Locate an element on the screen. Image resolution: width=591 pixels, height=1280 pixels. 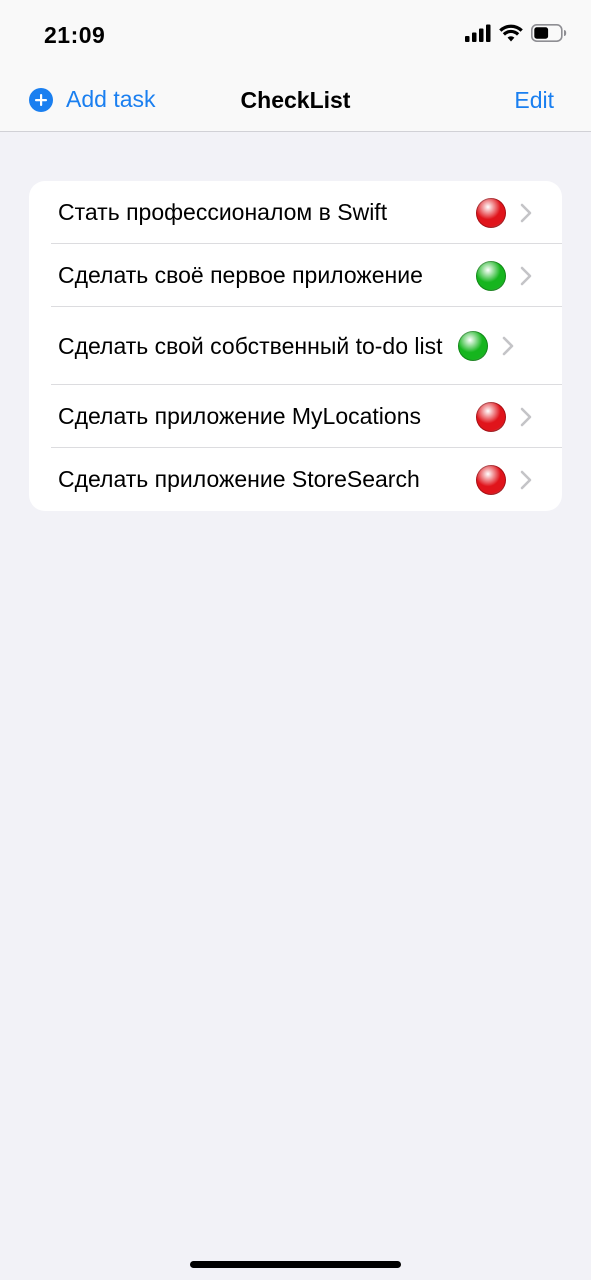
home-indicator is located at coordinates (295, 1264).